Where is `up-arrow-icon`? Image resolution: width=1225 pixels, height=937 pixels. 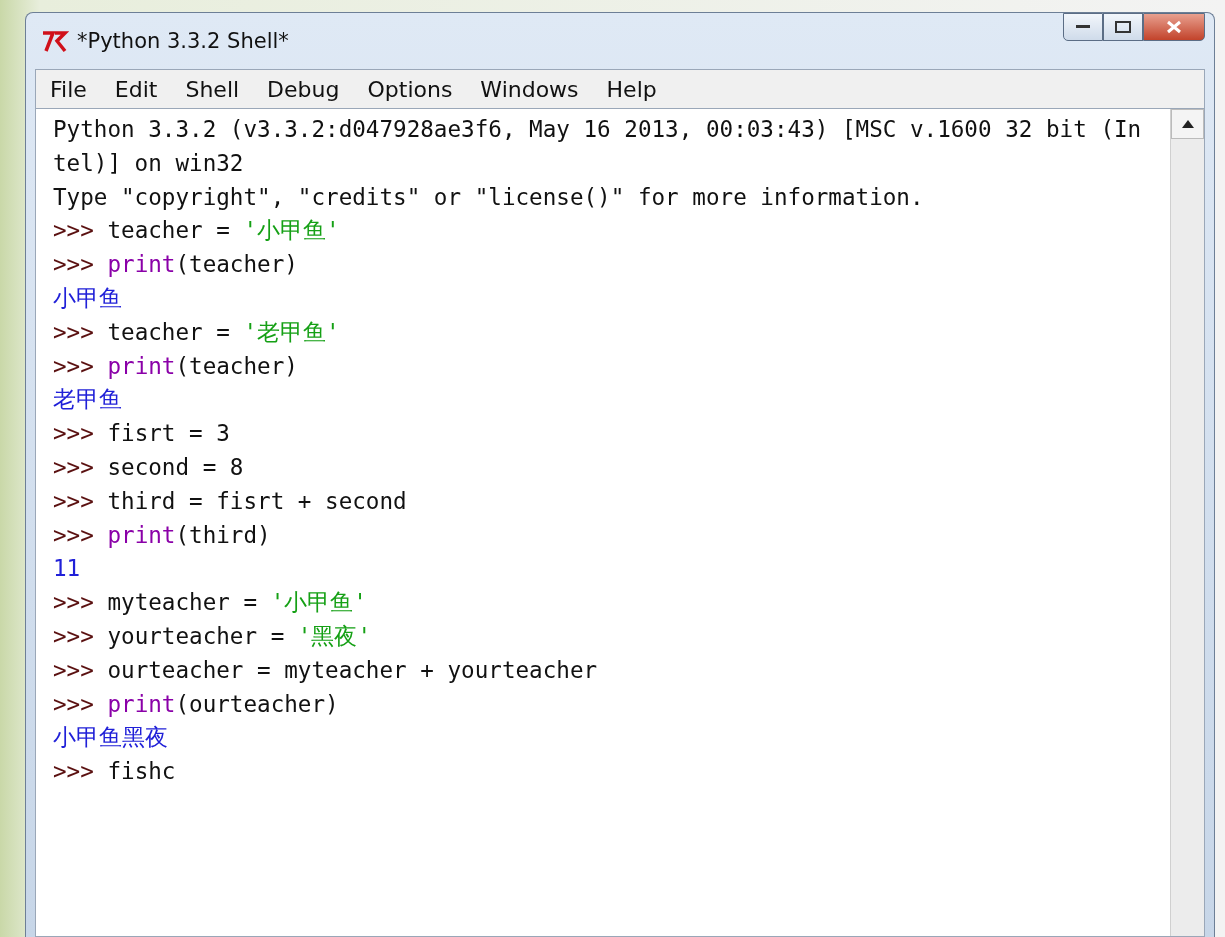
up-arrow-icon is located at coordinates (1187, 124).